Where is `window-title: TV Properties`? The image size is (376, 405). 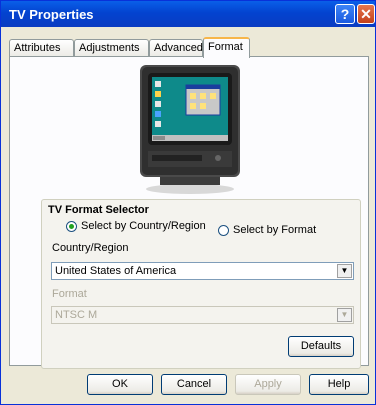
window-title: TV Properties is located at coordinates (51, 14).